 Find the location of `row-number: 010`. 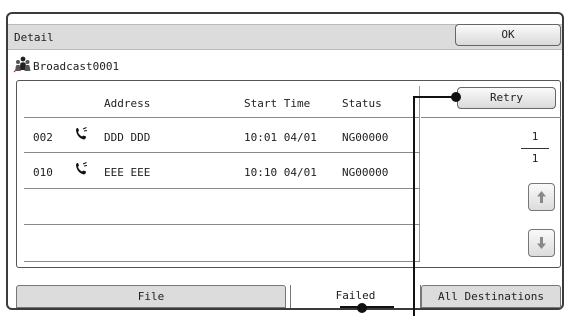

row-number: 010 is located at coordinates (43, 172).